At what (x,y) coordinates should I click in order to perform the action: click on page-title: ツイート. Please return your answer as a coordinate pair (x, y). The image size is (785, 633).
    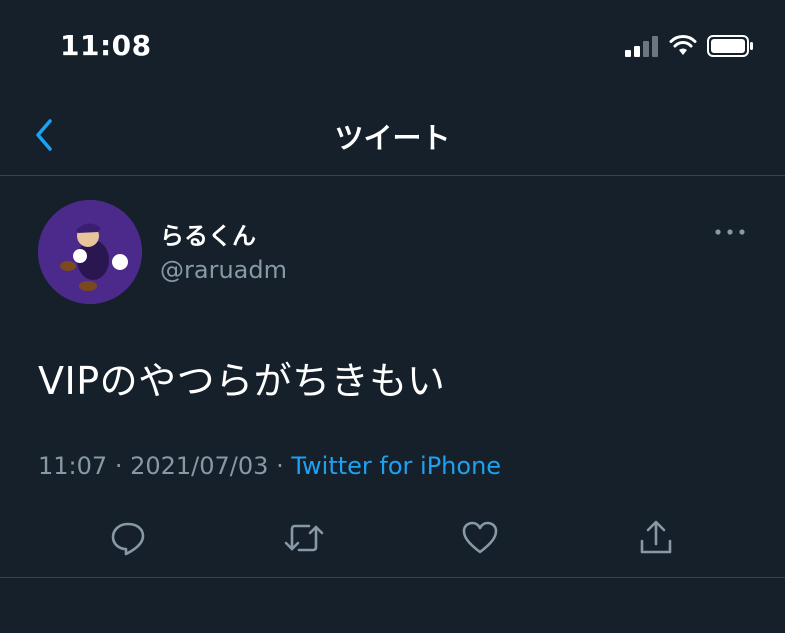
    Looking at the image, I should click on (392, 138).